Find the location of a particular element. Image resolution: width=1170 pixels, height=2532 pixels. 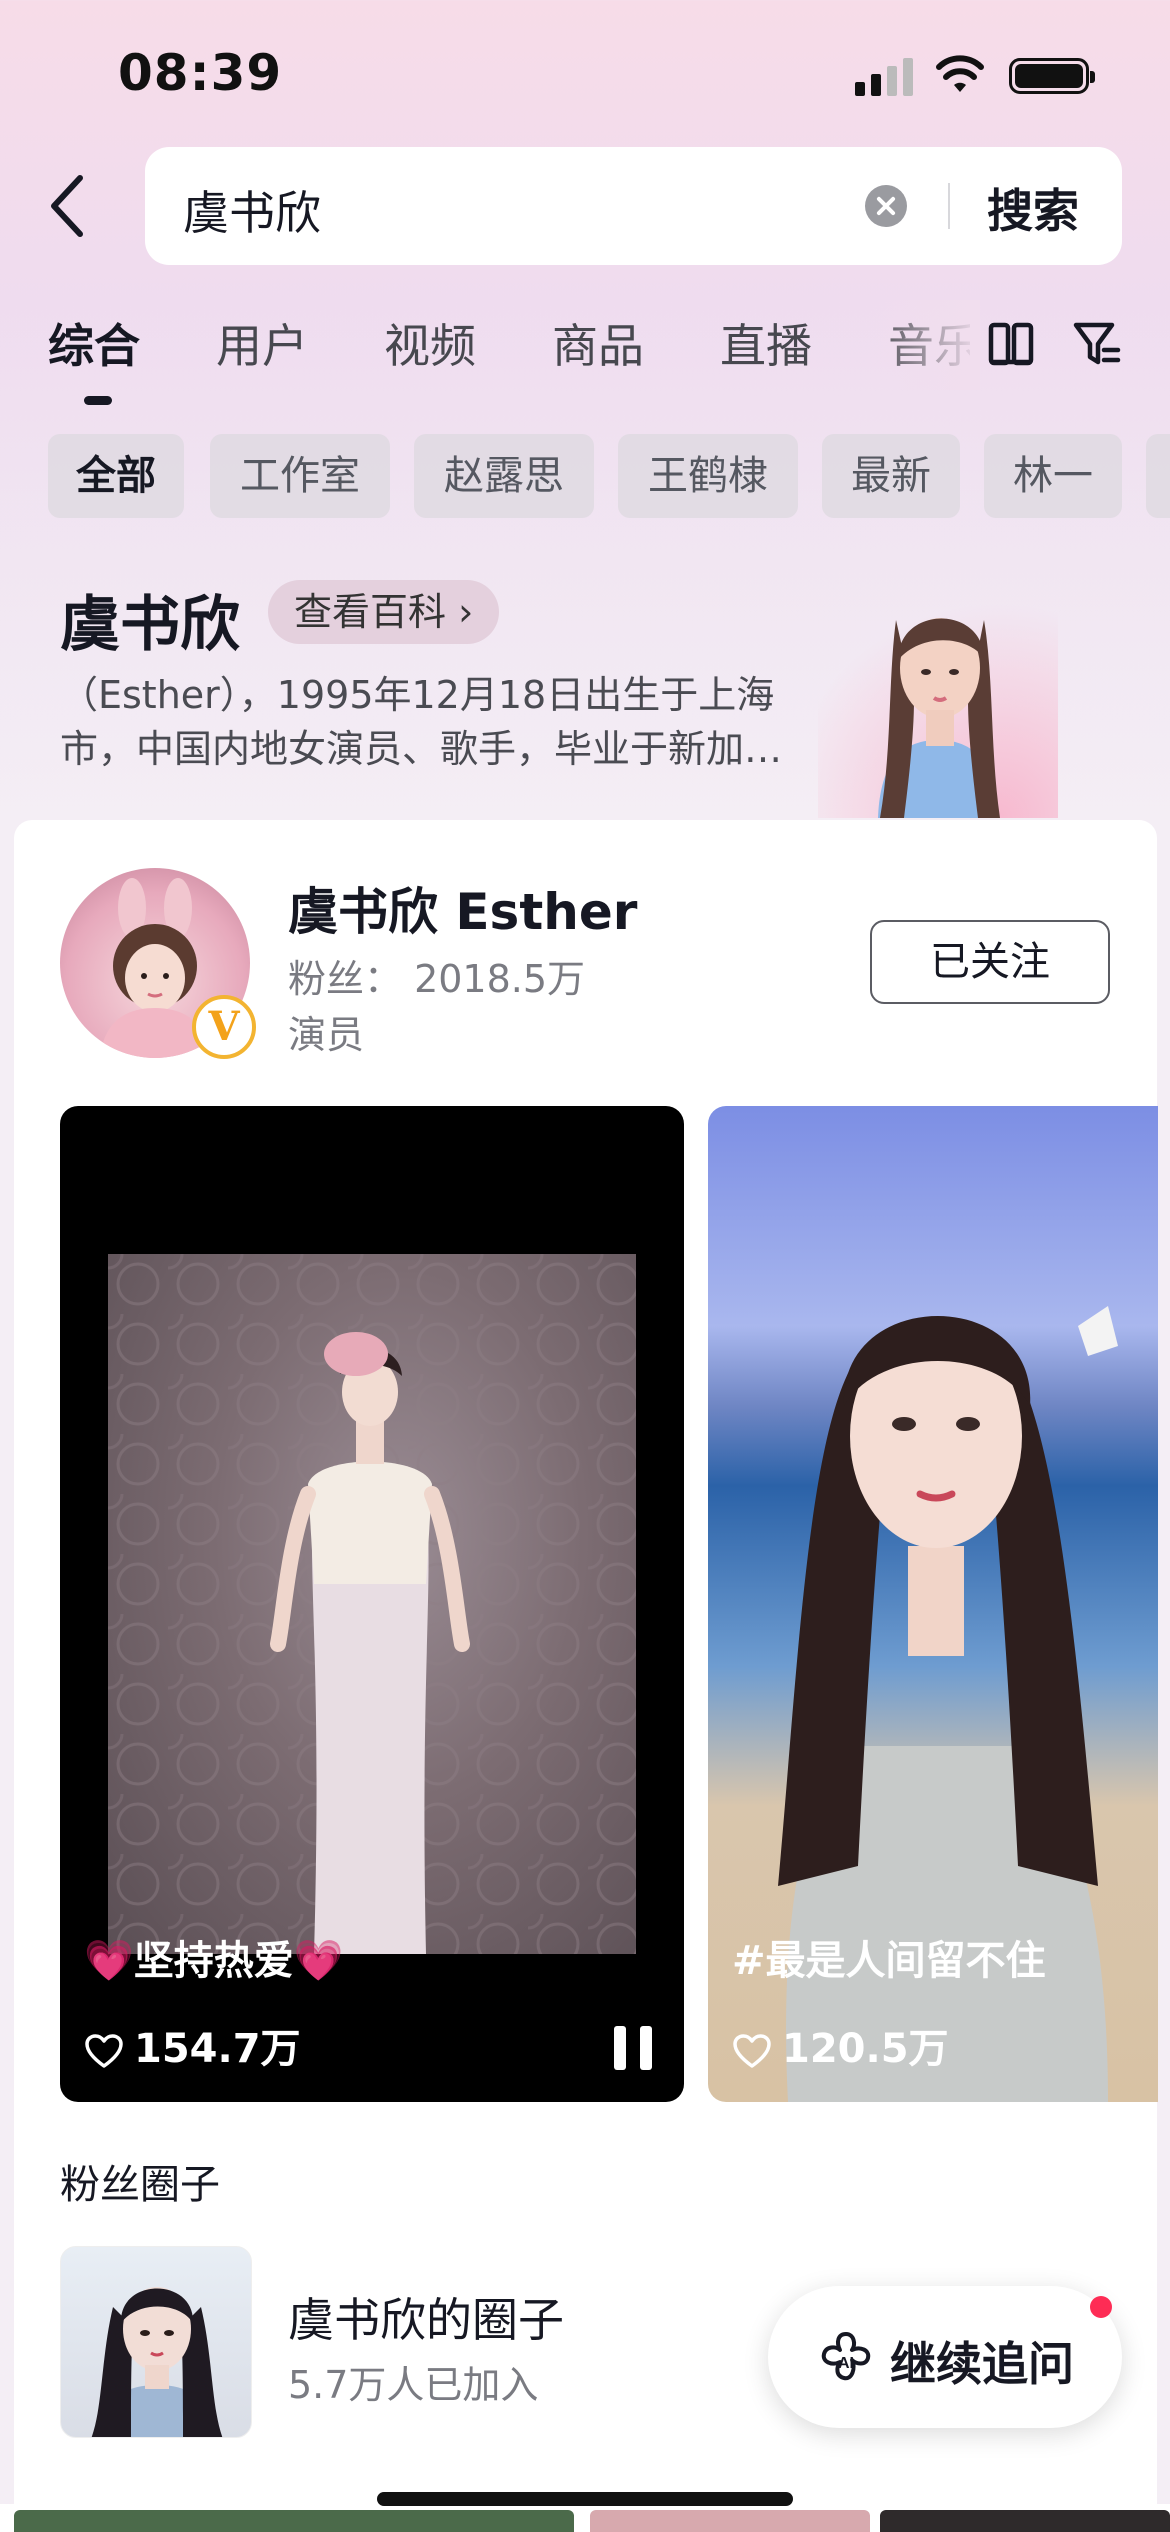

notification-dot is located at coordinates (1101, 2307).